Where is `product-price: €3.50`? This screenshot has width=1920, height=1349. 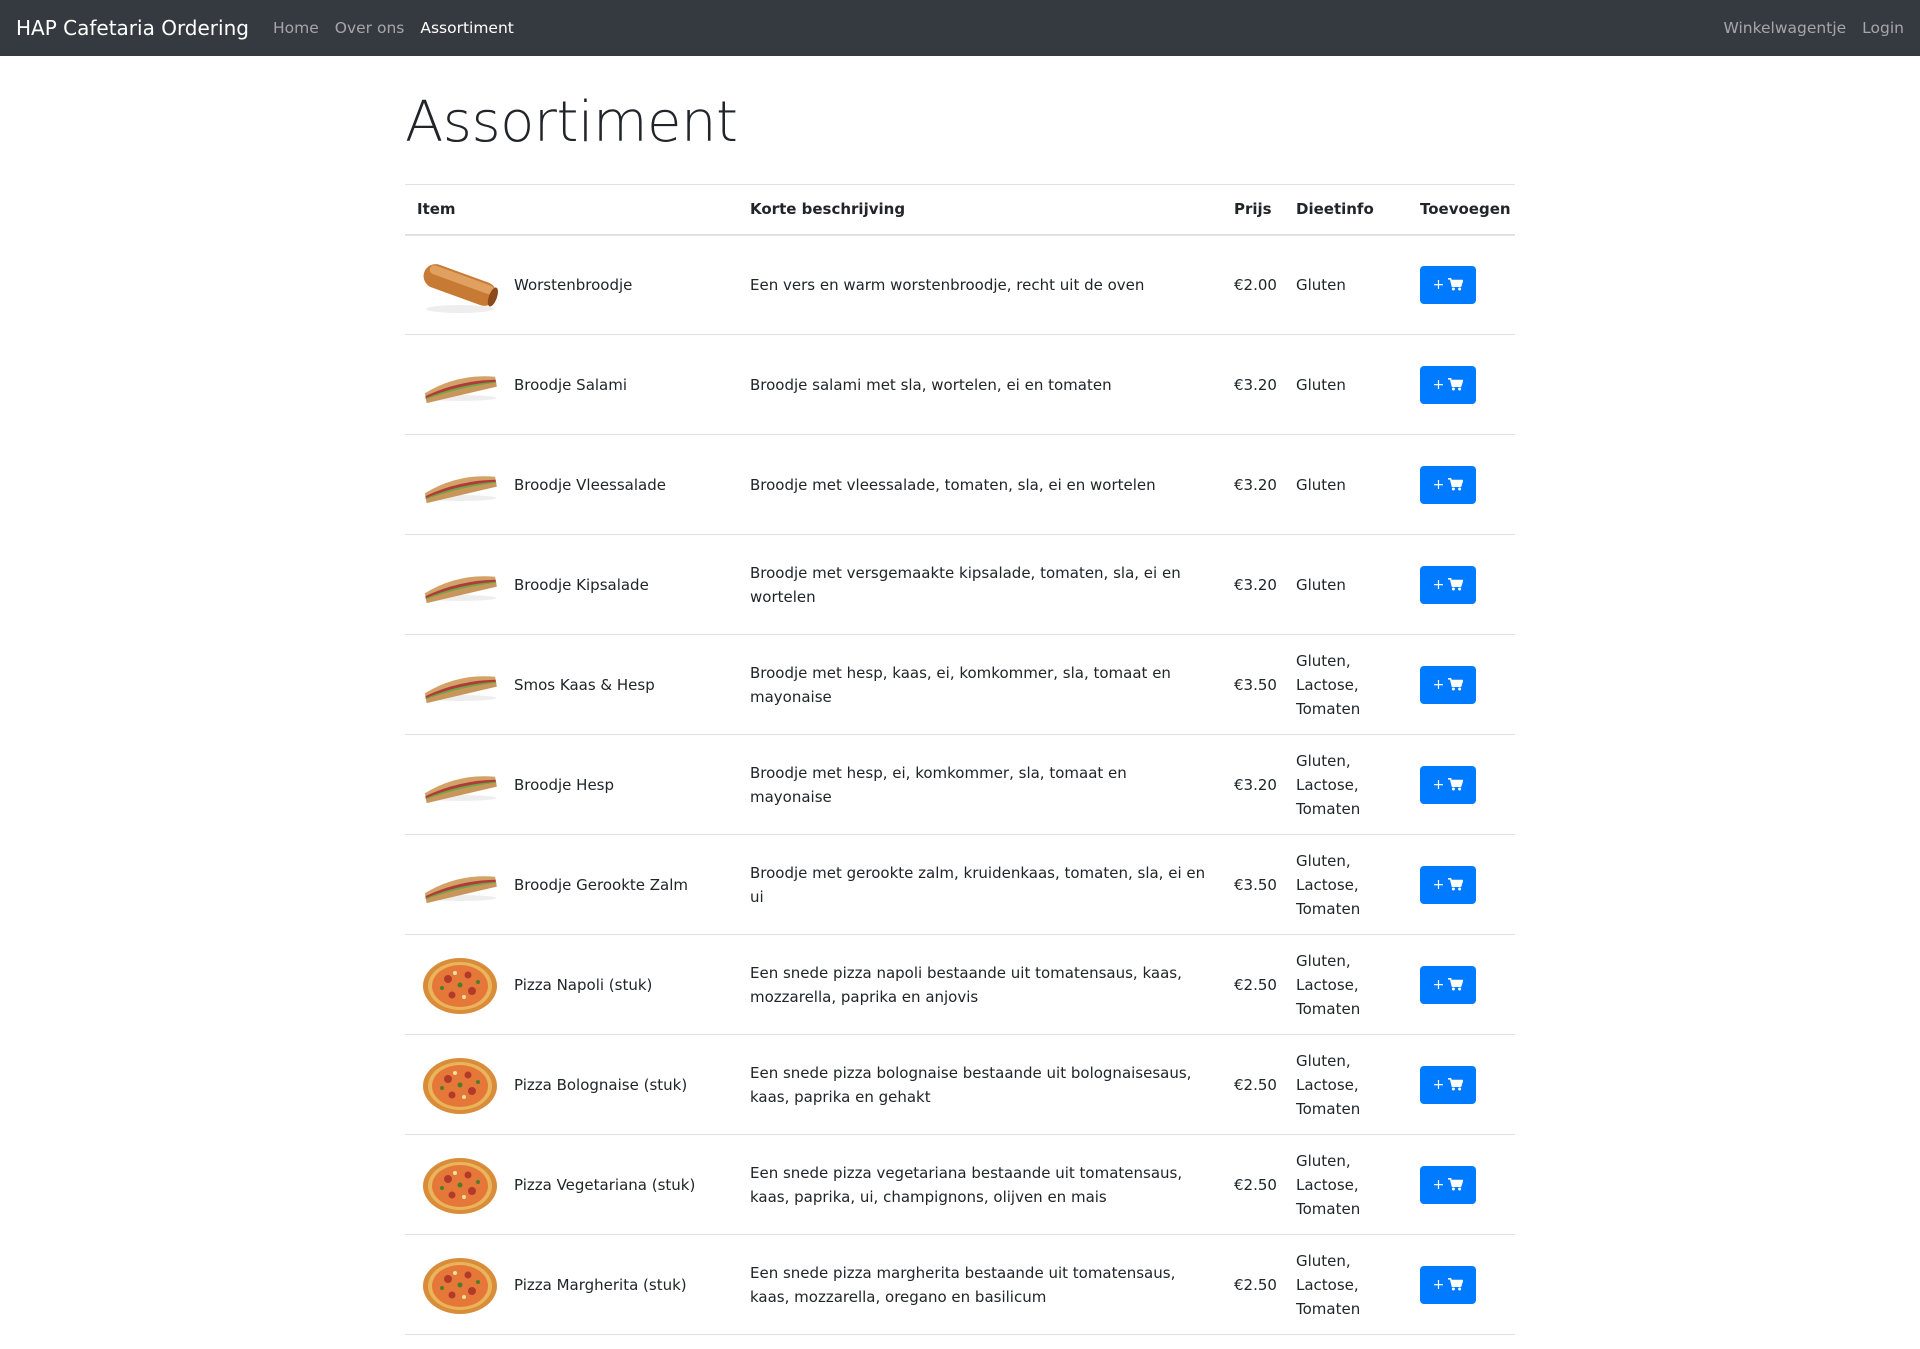
product-price: €3.50 is located at coordinates (1253, 884).